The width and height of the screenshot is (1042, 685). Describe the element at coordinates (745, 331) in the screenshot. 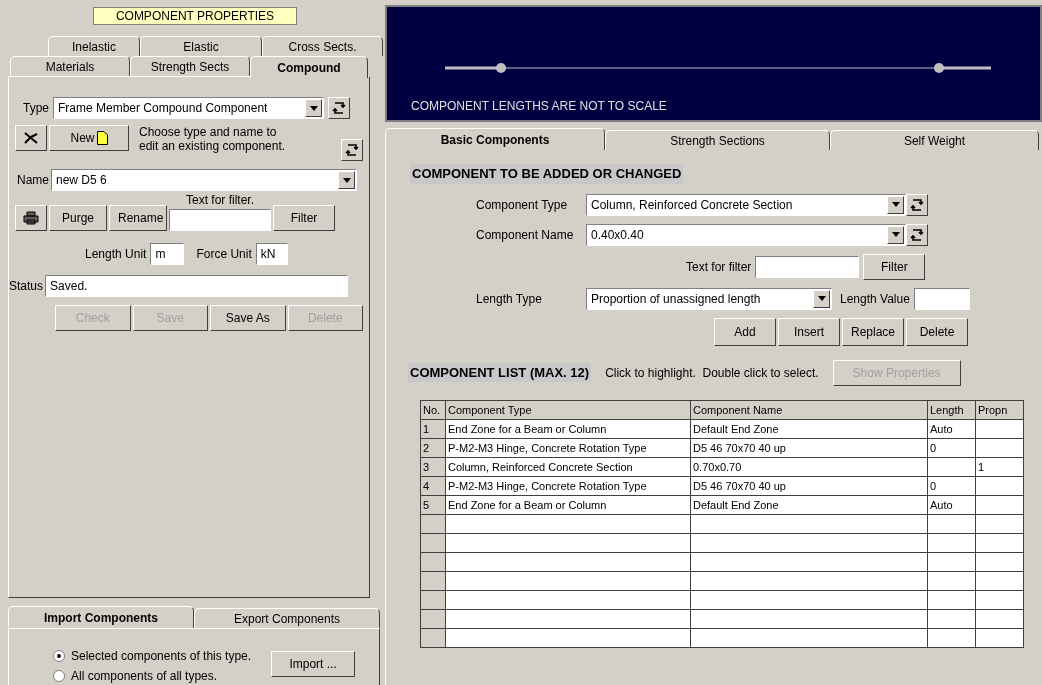

I see `edit-button: Add` at that location.